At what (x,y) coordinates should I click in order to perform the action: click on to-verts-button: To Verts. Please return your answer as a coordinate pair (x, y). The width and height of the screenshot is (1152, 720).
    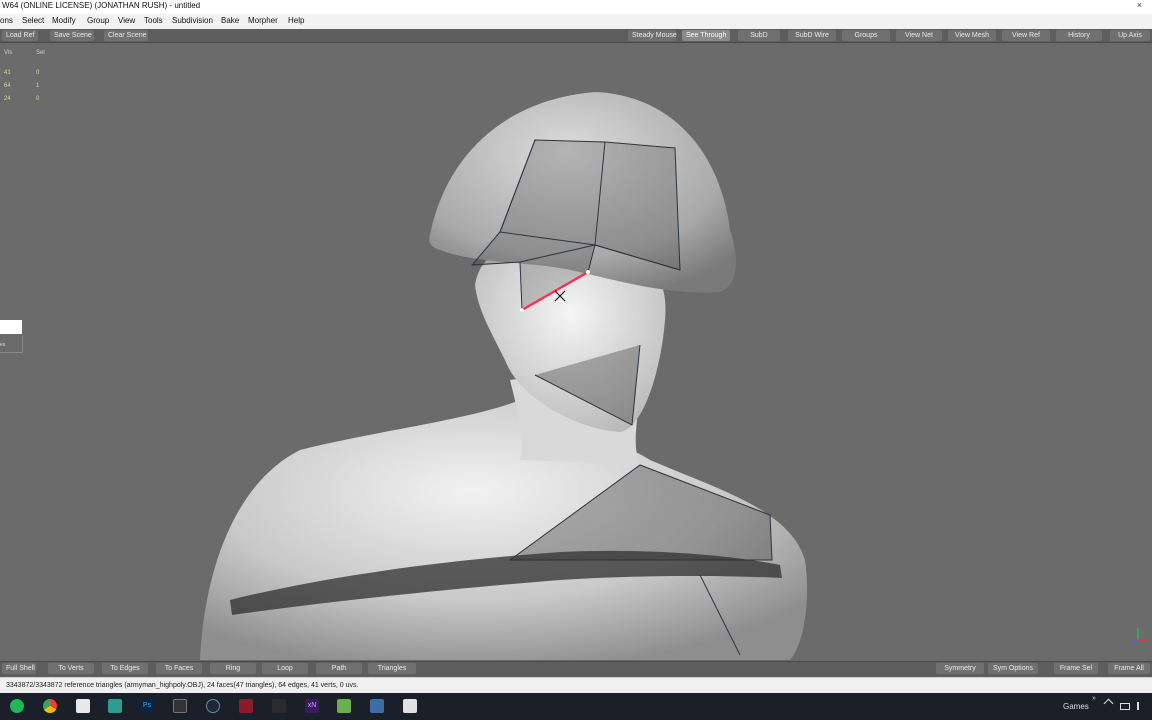
    Looking at the image, I should click on (71, 668).